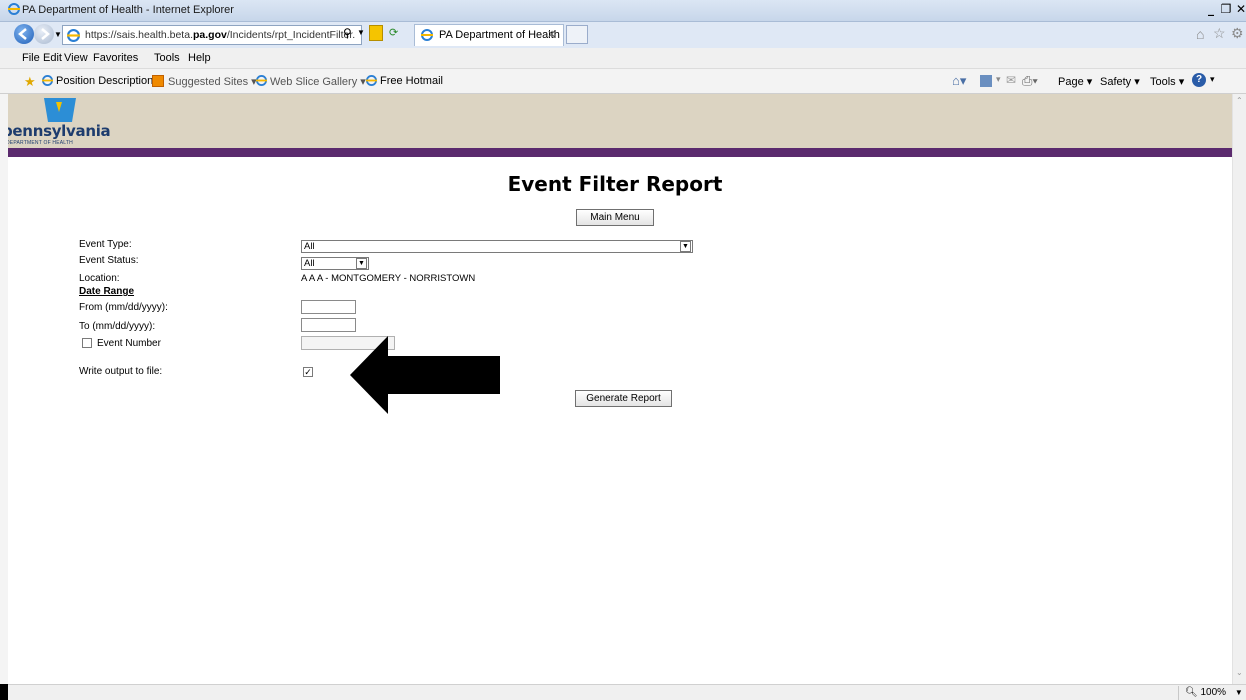 The image size is (1246, 700). What do you see at coordinates (73, 36) in the screenshot?
I see `page-favicon-icon` at bounding box center [73, 36].